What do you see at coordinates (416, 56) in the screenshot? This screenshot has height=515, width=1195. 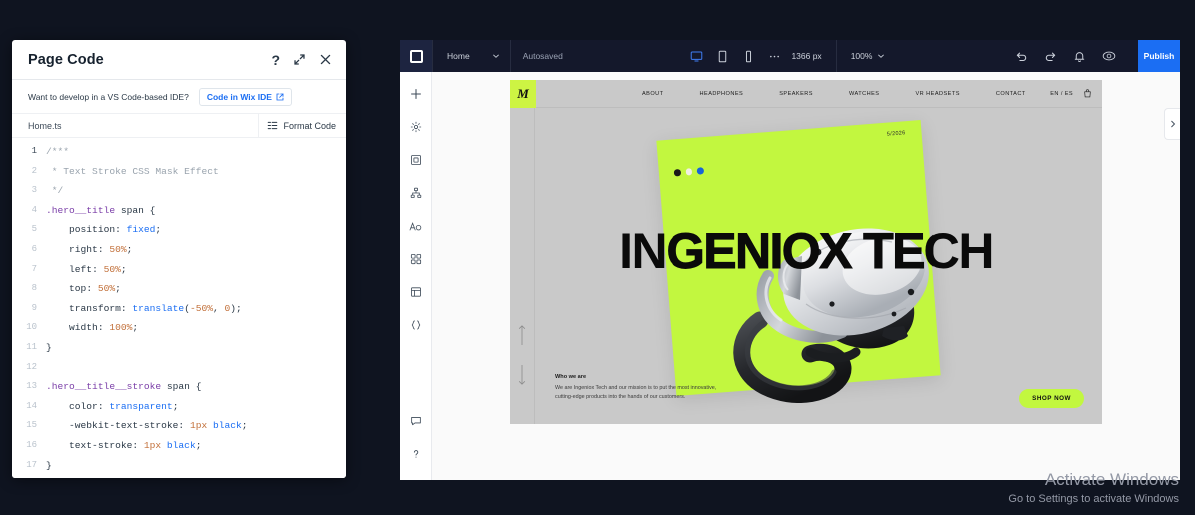 I see `wix-logo-icon` at bounding box center [416, 56].